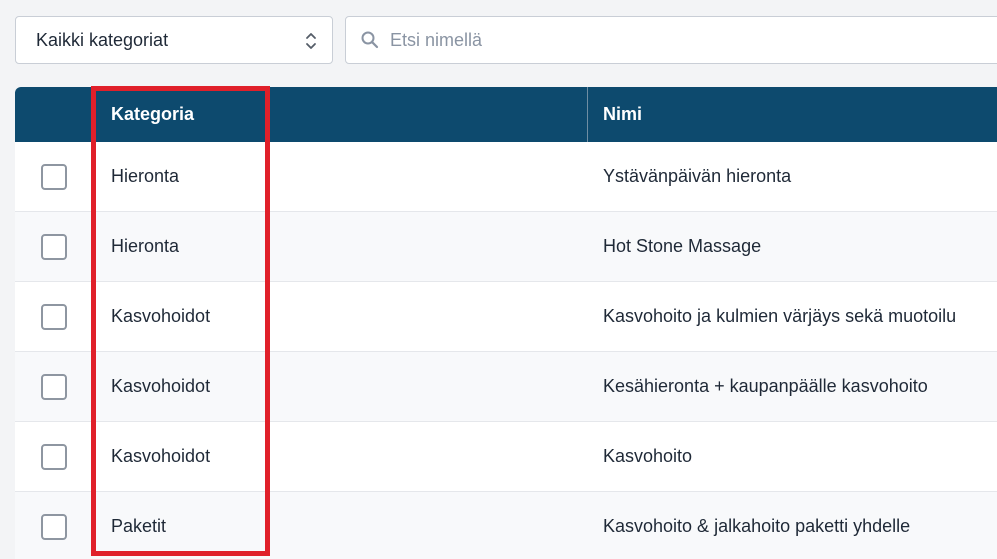 This screenshot has height=559, width=997. I want to click on search-box, so click(671, 40).